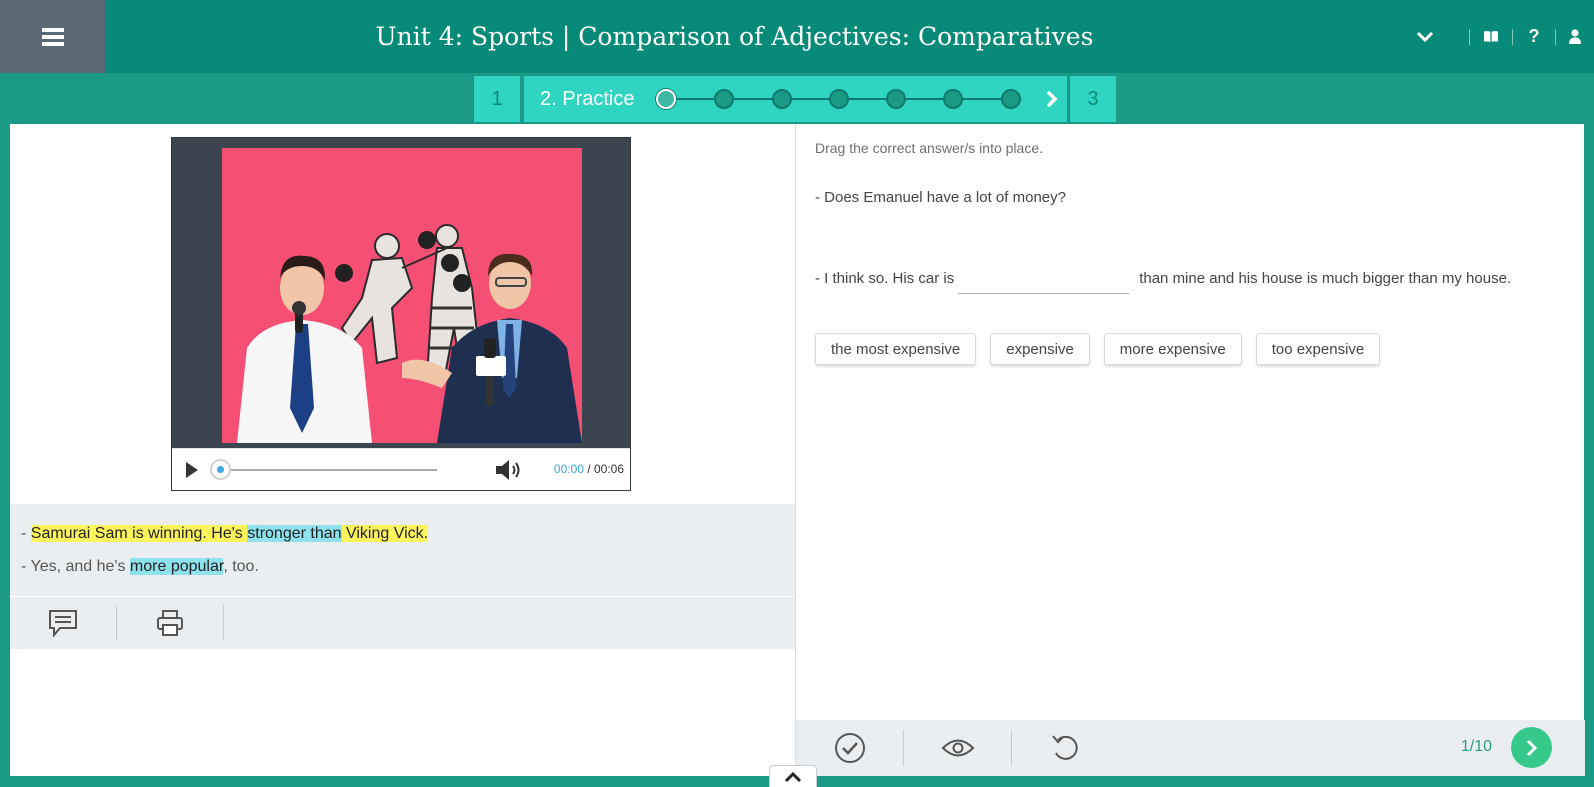 The image size is (1594, 787). What do you see at coordinates (1093, 99) in the screenshot?
I see `step-3-button: 3` at bounding box center [1093, 99].